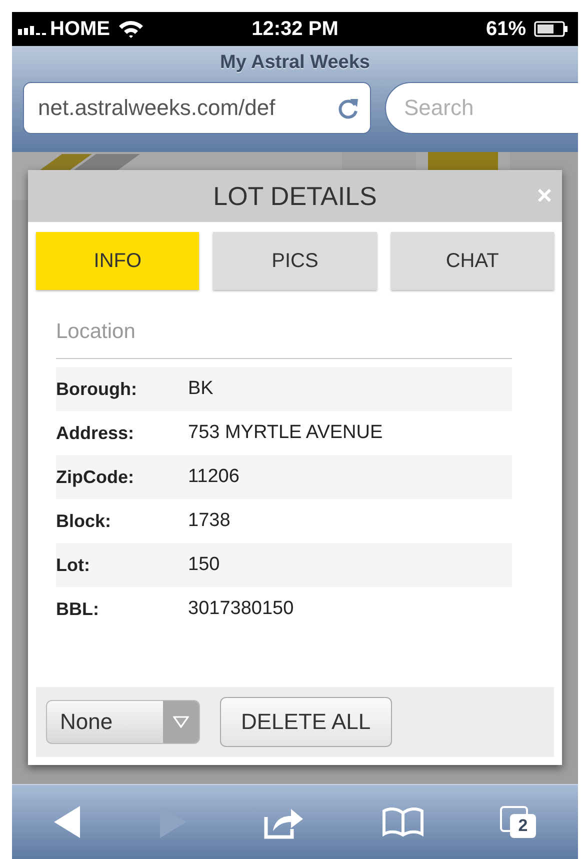  I want to click on field-value: 3017380150, so click(241, 609).